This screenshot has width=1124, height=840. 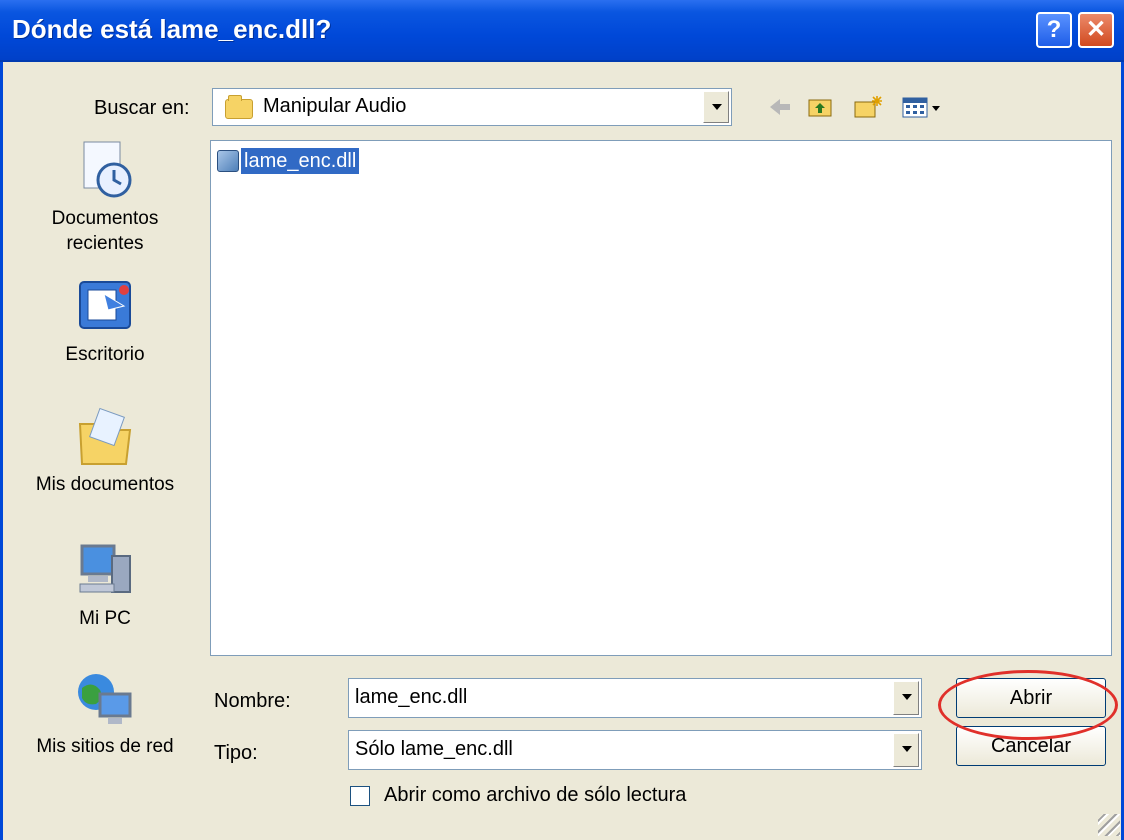 I want to click on annotation-ellipse, so click(x=1028, y=705).